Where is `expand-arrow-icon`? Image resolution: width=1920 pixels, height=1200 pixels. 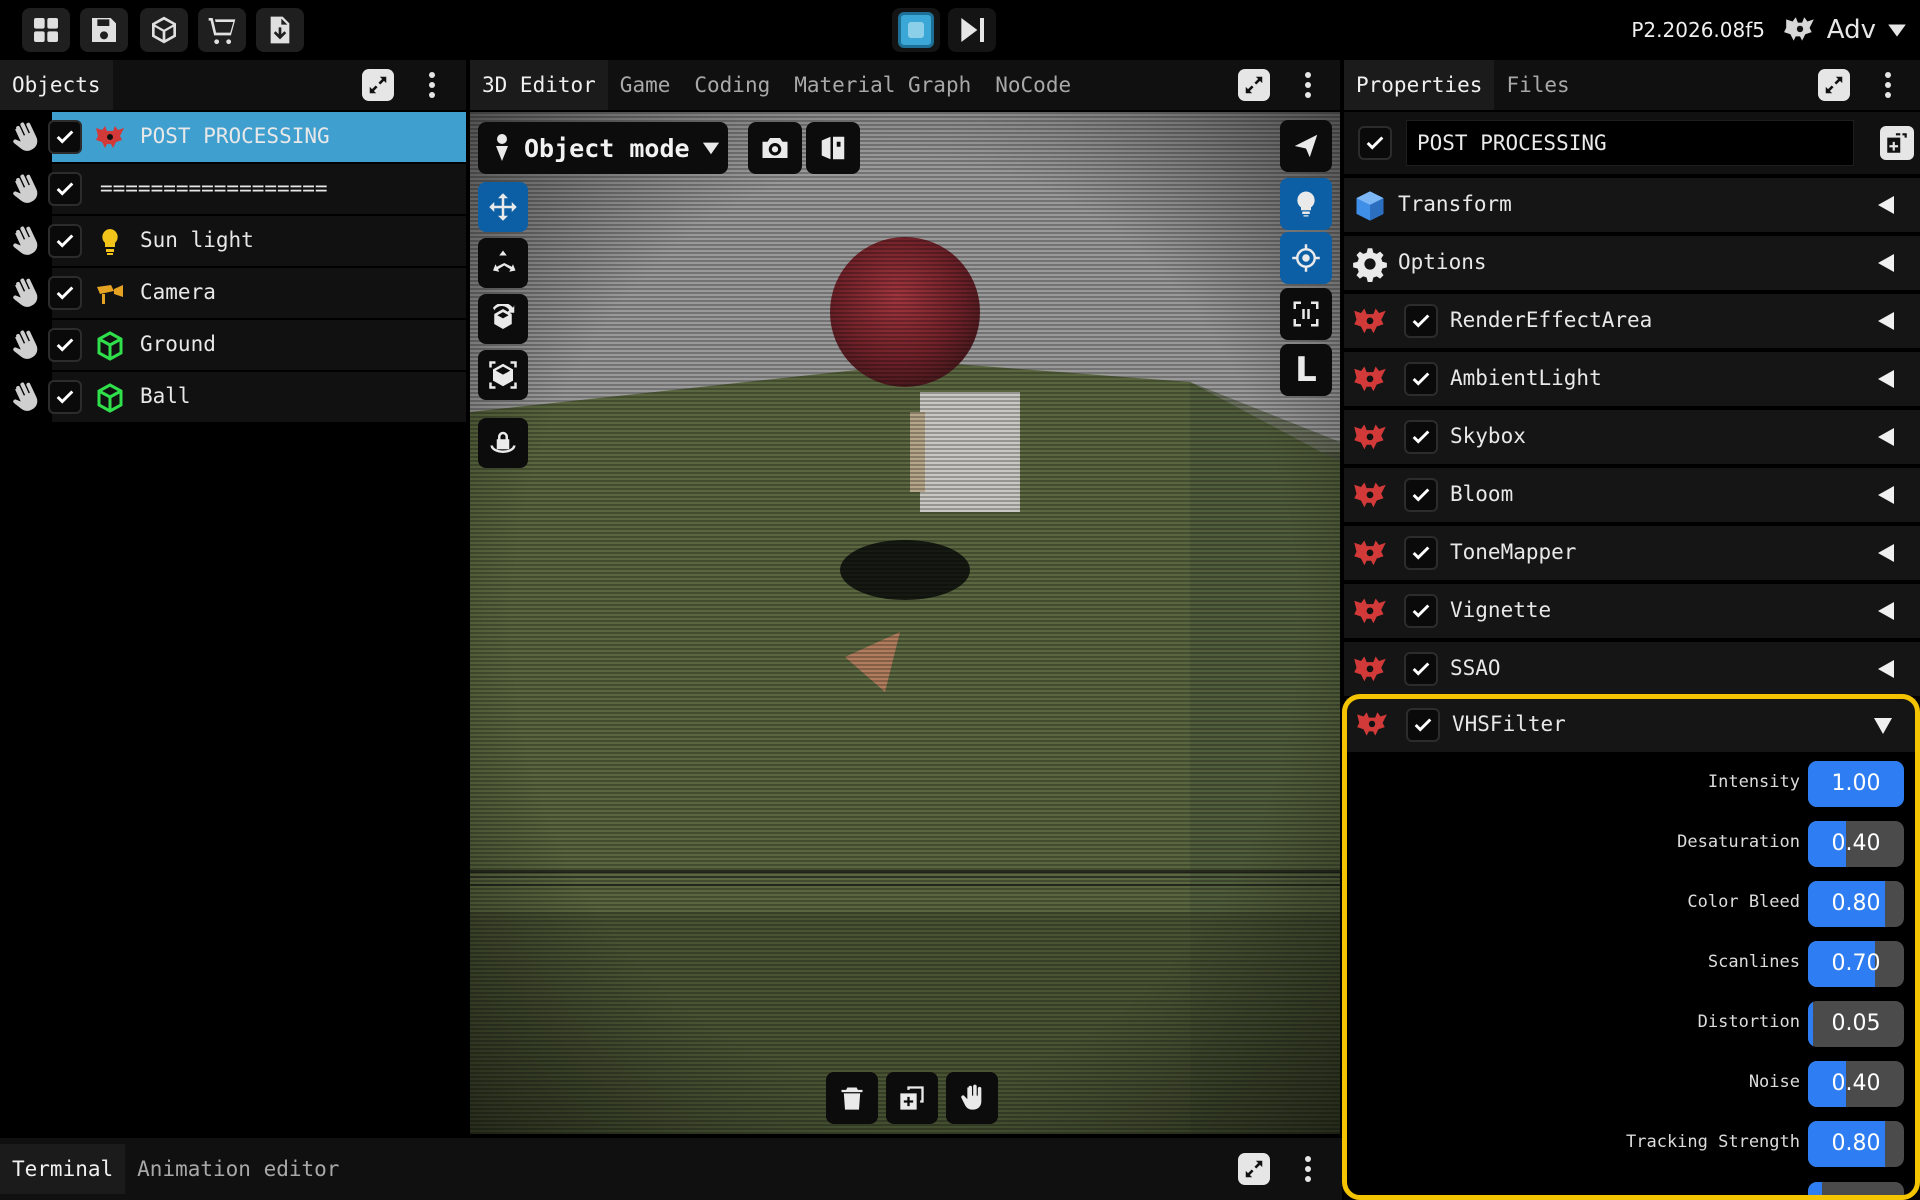 expand-arrow-icon is located at coordinates (1883, 726).